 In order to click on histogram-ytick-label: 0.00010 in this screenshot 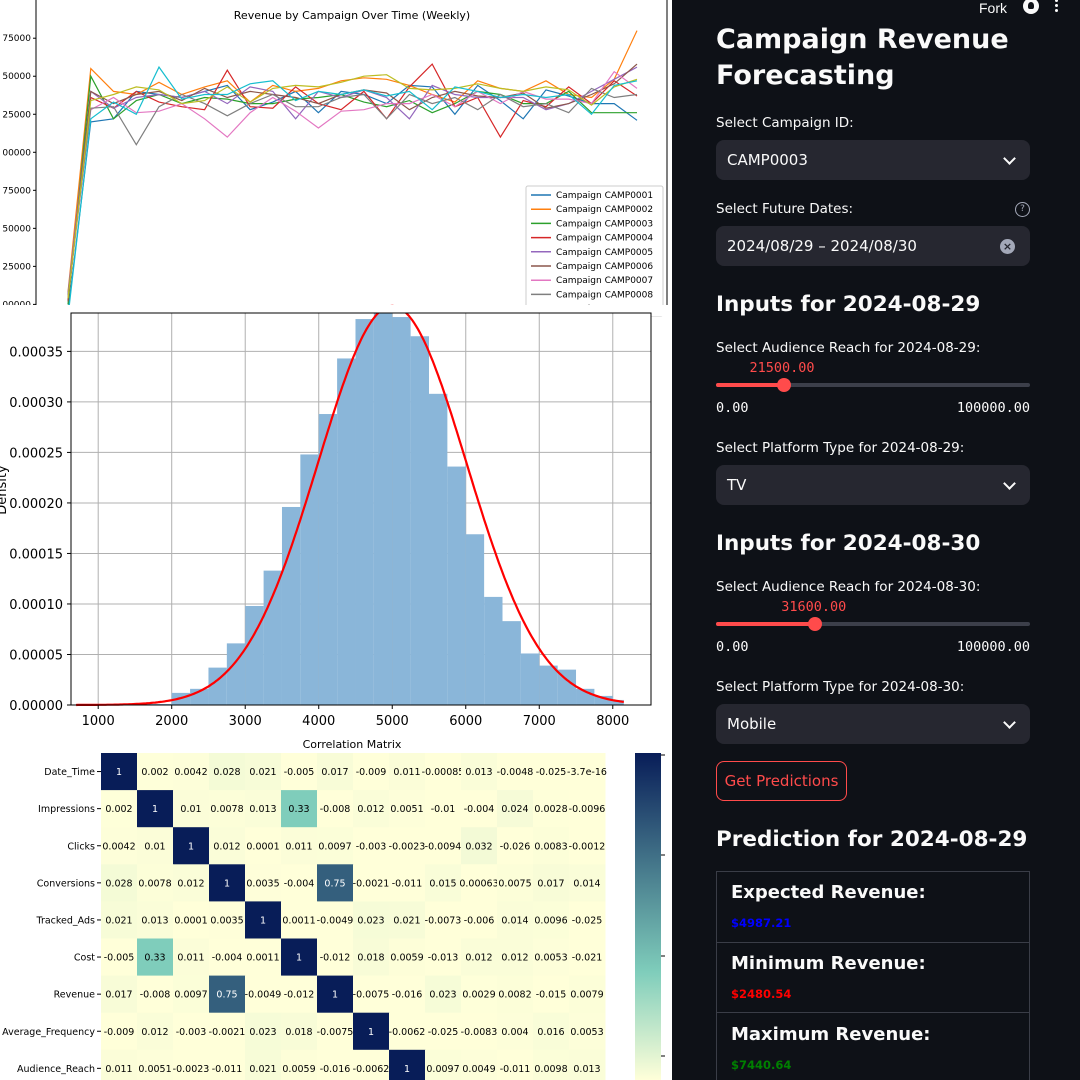, I will do `click(36, 605)`.